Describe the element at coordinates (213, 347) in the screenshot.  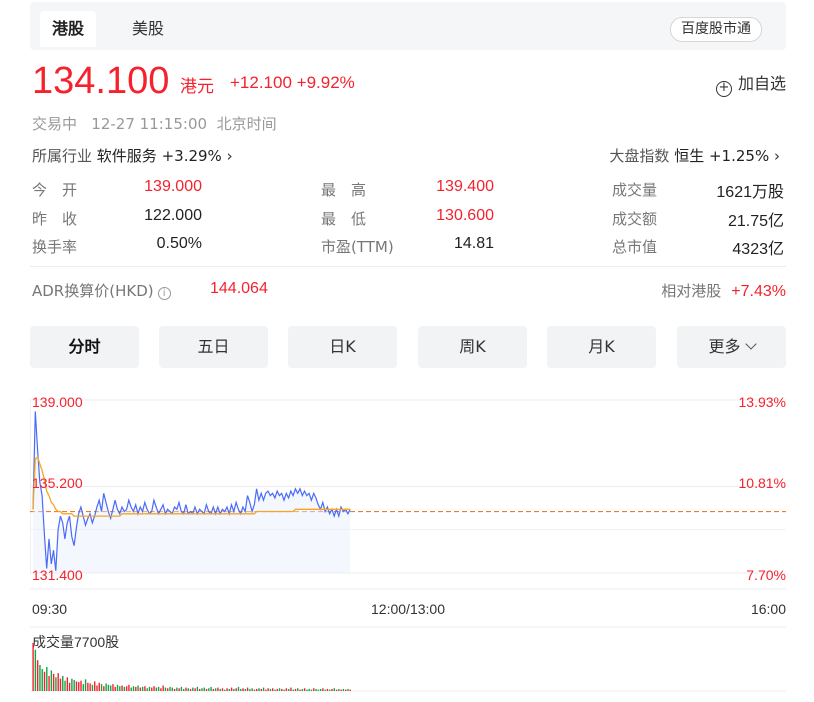
I see `period-tab-5day: 五日` at that location.